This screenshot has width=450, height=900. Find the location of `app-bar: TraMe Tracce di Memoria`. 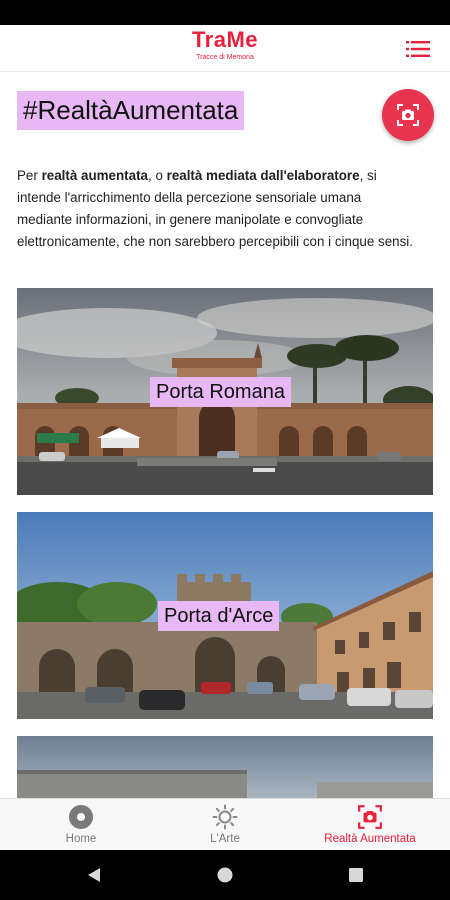

app-bar: TraMe Tracce di Memoria is located at coordinates (225, 48).